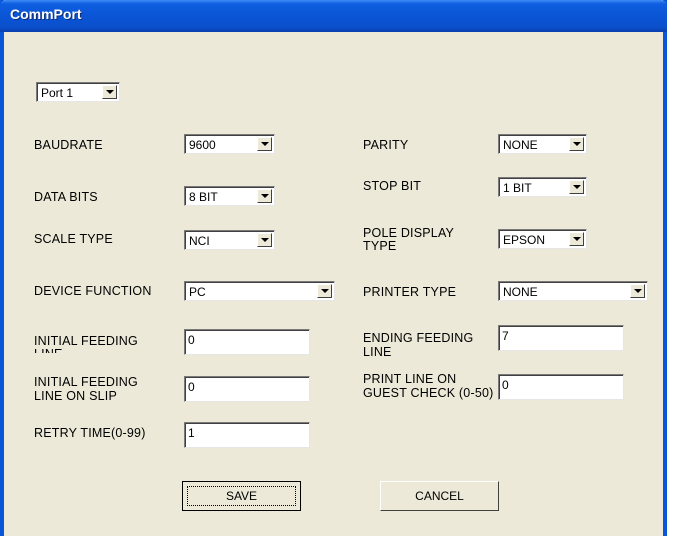 The width and height of the screenshot is (678, 536). What do you see at coordinates (48, 350) in the screenshot?
I see `initial-feeding-line-label-line2: LINE` at bounding box center [48, 350].